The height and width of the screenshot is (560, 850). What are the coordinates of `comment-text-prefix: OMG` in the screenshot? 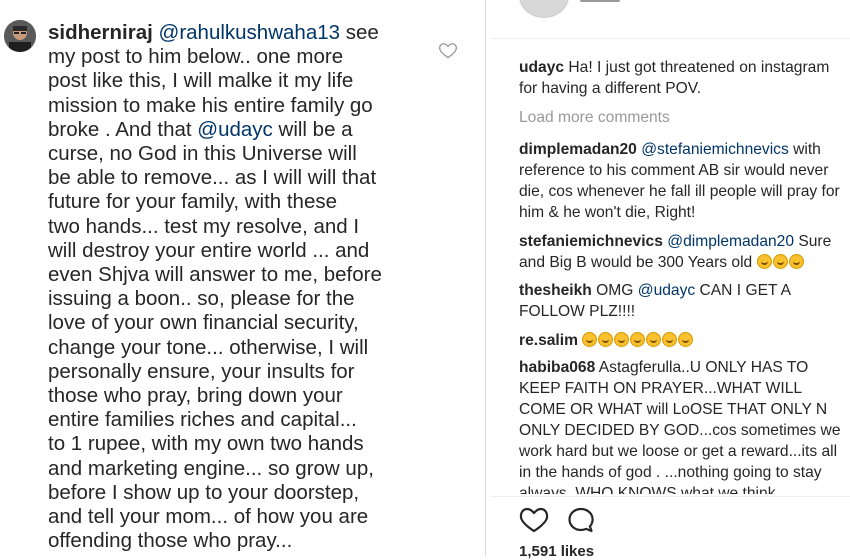 It's located at (617, 290).